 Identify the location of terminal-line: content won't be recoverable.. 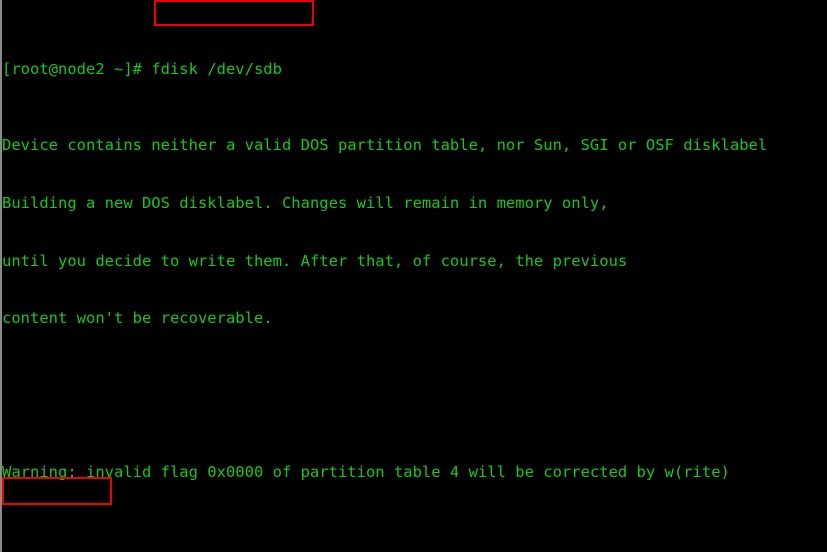
(137, 318).